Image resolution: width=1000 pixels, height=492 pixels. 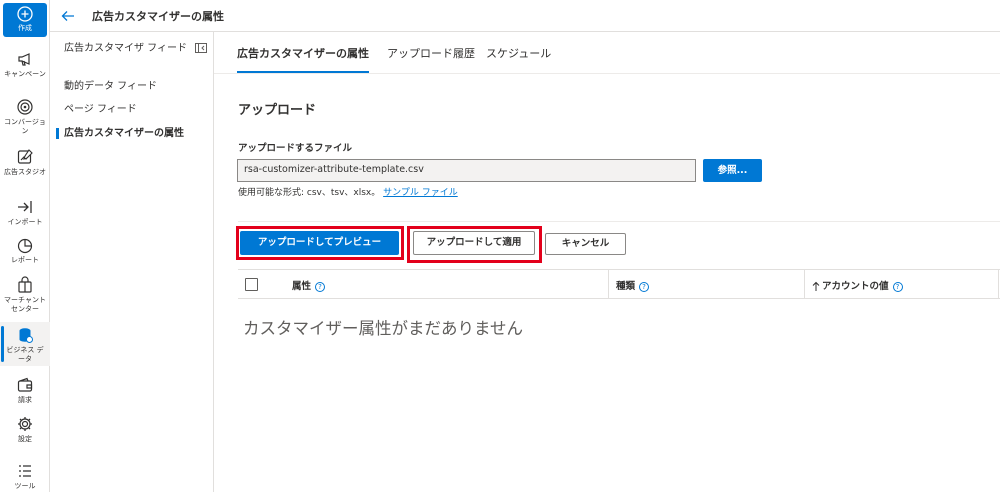 What do you see at coordinates (25, 14) in the screenshot?
I see `plus-circle-icon` at bounding box center [25, 14].